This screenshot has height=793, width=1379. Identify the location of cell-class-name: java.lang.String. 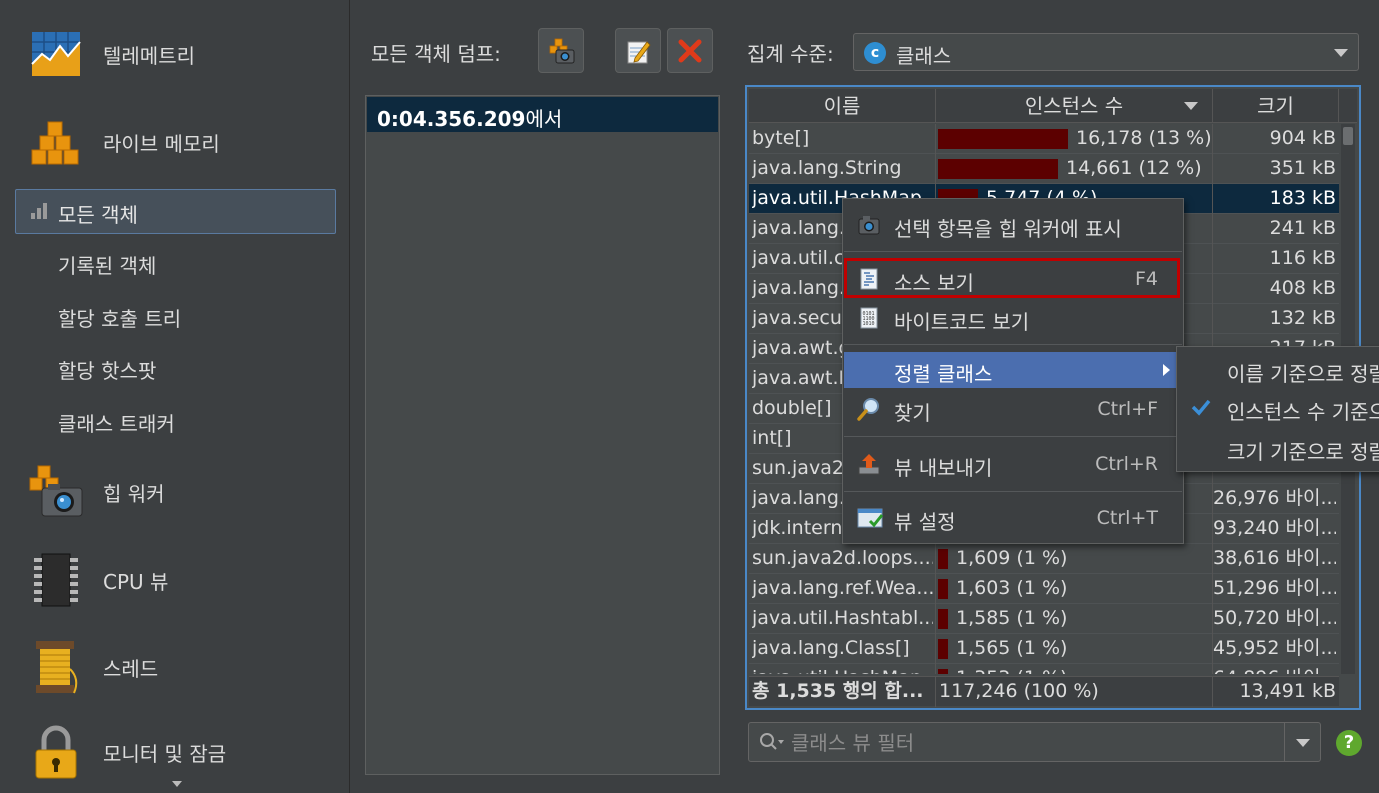
(827, 168).